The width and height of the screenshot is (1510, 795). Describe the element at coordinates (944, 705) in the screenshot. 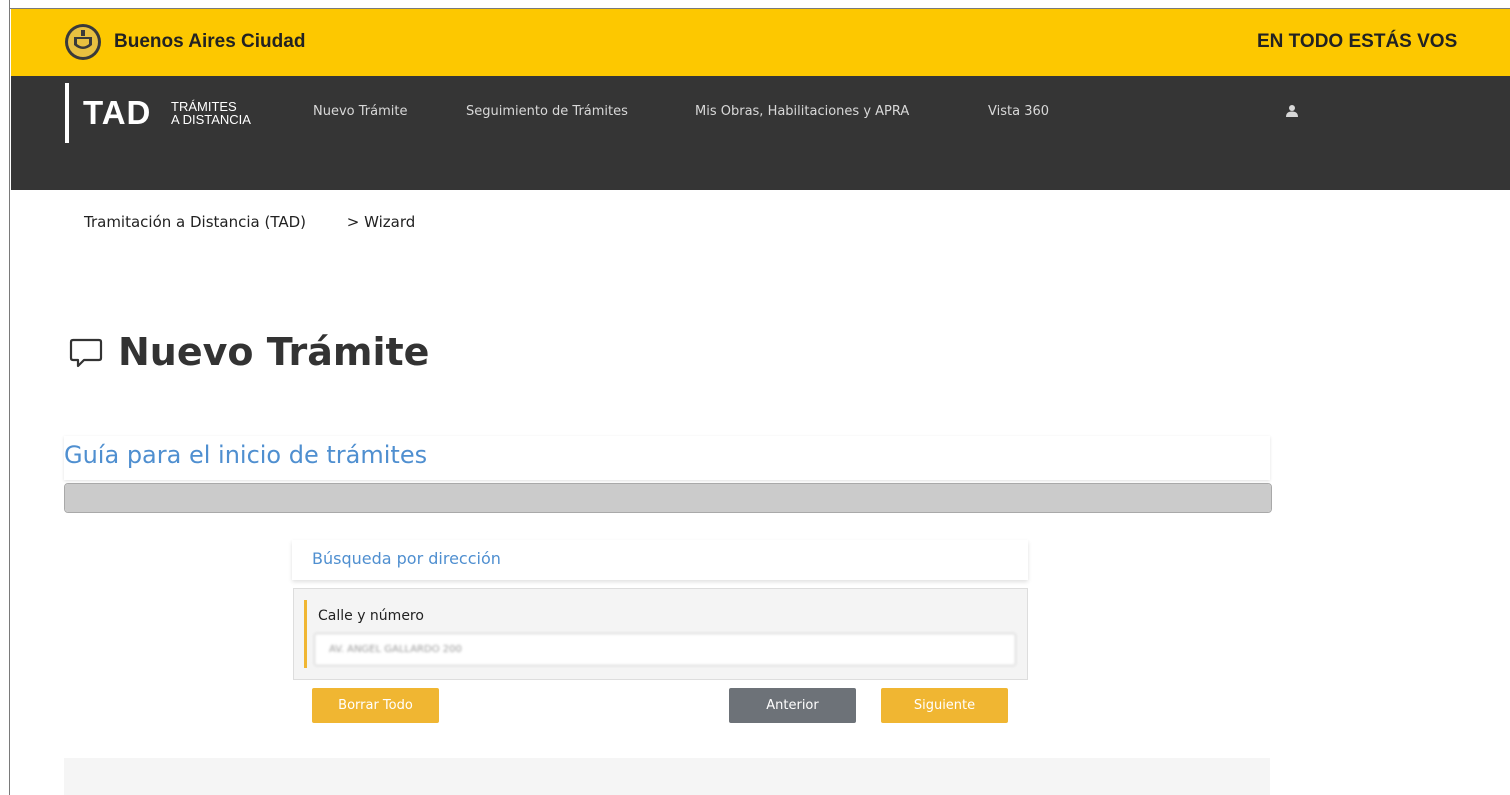

I see `next-button: Siguiente` at that location.